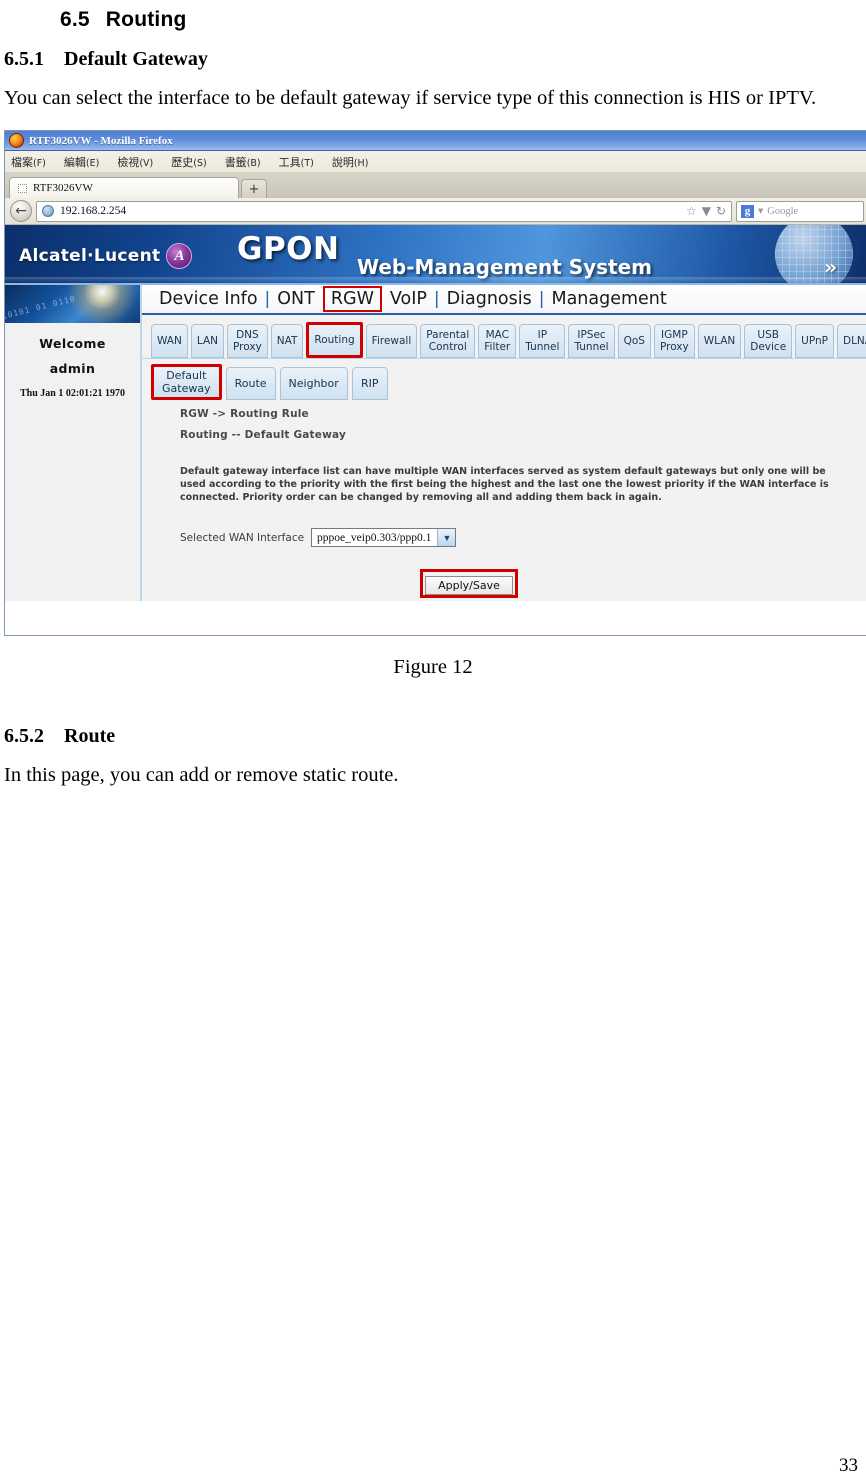 This screenshot has width=866, height=1481. Describe the element at coordinates (22, 188) in the screenshot. I see `tab-favicon-icon` at that location.